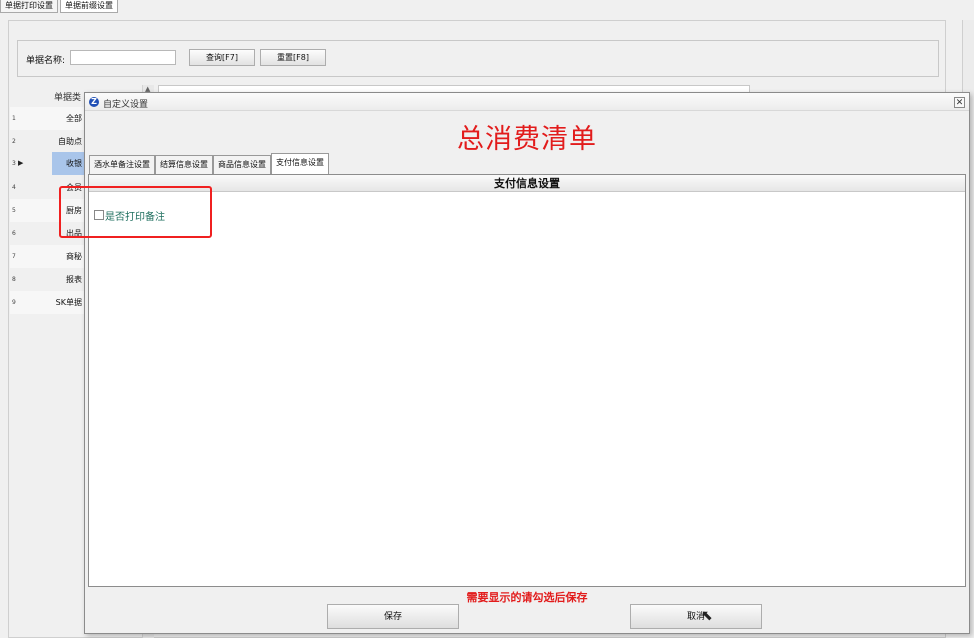 The width and height of the screenshot is (974, 638). Describe the element at coordinates (94, 102) in the screenshot. I see `app-logo-icon: Z` at that location.